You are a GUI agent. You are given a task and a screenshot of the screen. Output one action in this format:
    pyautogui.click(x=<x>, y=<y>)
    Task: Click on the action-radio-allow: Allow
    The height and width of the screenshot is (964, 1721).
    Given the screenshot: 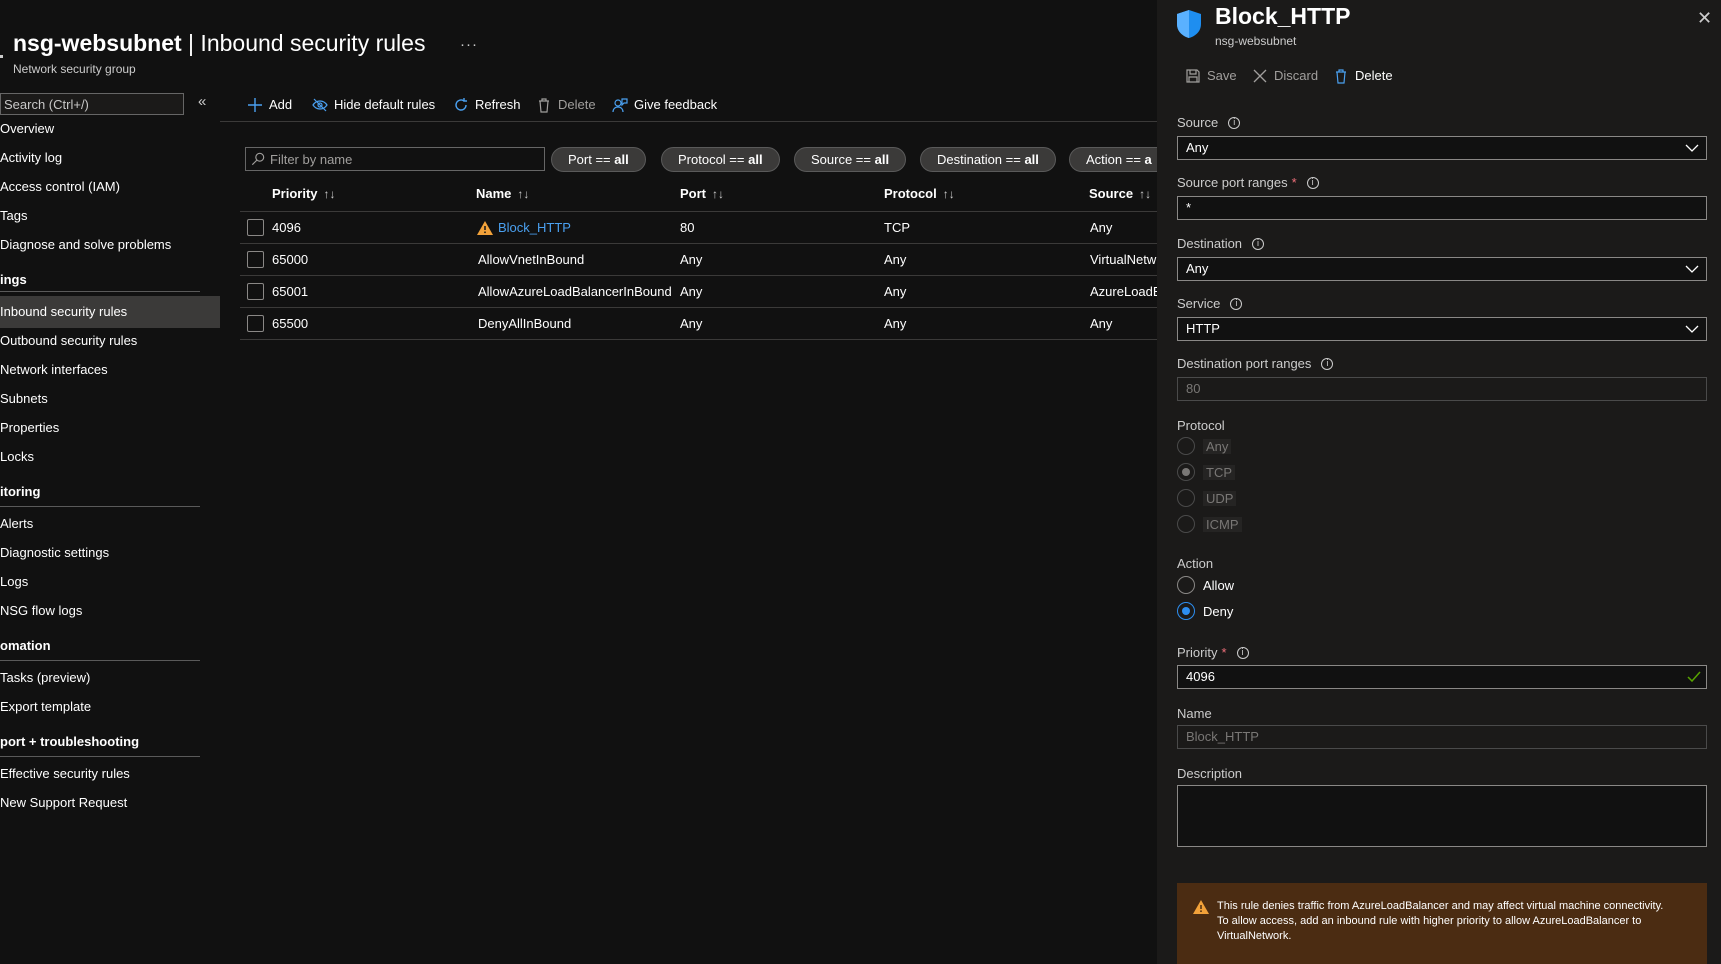 What is the action you would take?
    pyautogui.click(x=1205, y=585)
    